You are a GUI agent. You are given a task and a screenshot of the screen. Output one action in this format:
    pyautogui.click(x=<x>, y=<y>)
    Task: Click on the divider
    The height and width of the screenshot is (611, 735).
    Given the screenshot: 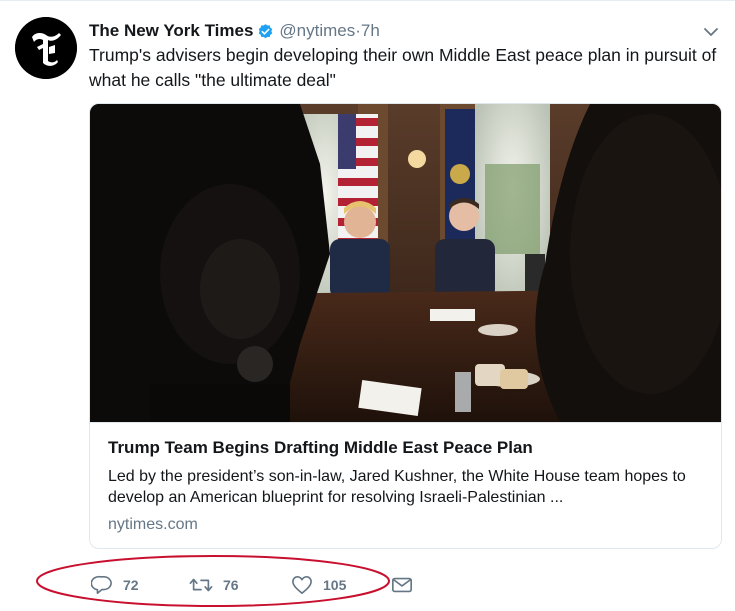 What is the action you would take?
    pyautogui.click(x=367, y=0)
    